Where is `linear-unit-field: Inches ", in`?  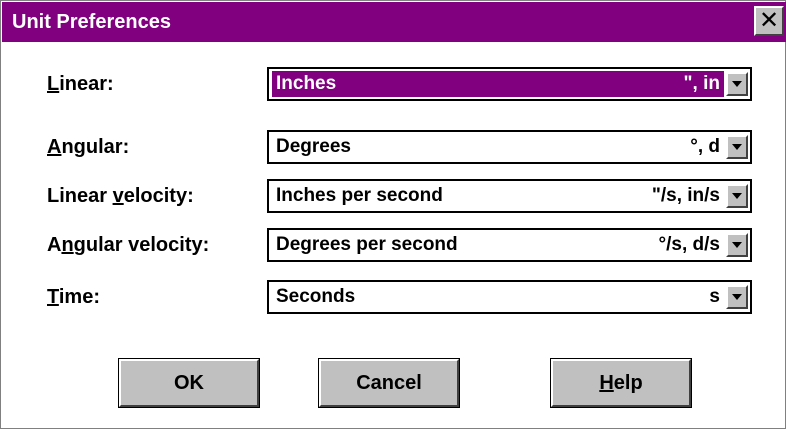
linear-unit-field: Inches ", in is located at coordinates (498, 84).